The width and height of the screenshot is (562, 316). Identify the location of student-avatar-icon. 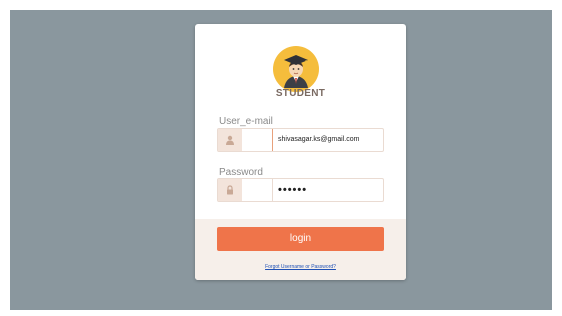
(296, 69).